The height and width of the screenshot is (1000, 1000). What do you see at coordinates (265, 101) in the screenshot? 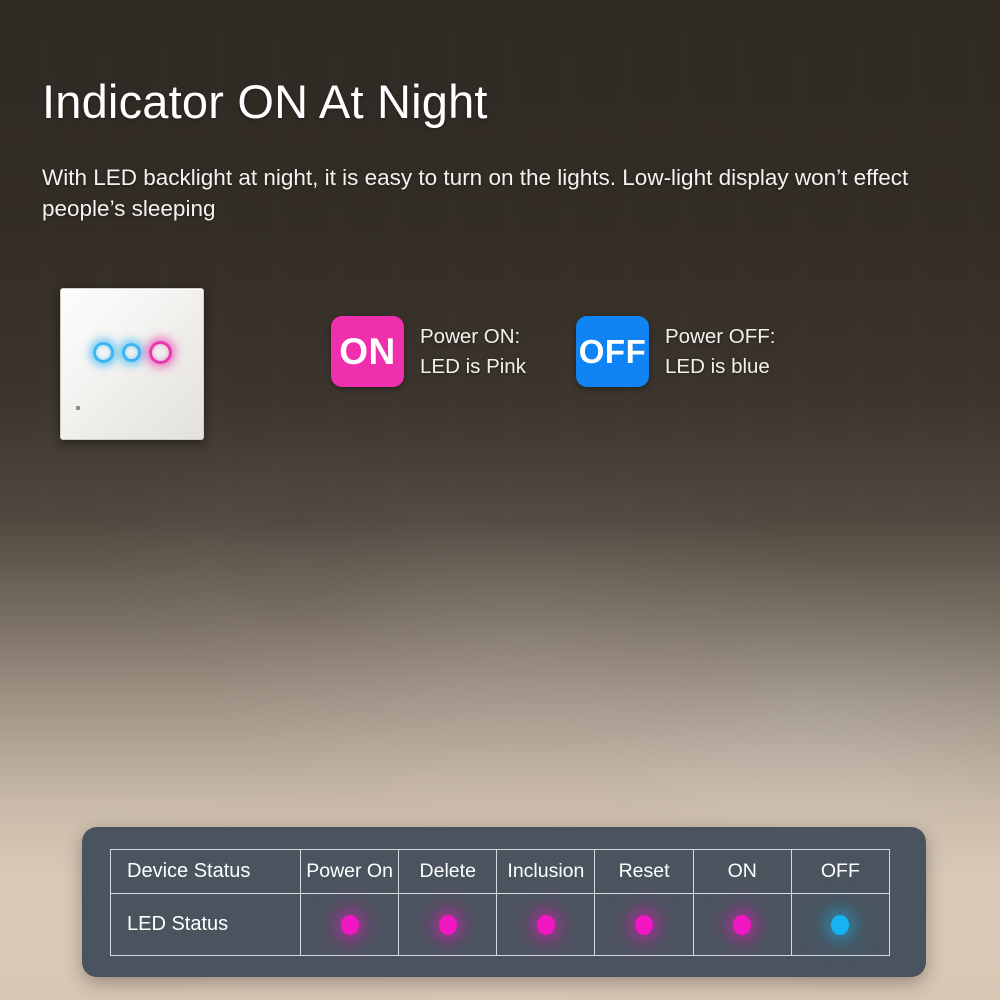
I see `page-title: Indicator ON At Night` at bounding box center [265, 101].